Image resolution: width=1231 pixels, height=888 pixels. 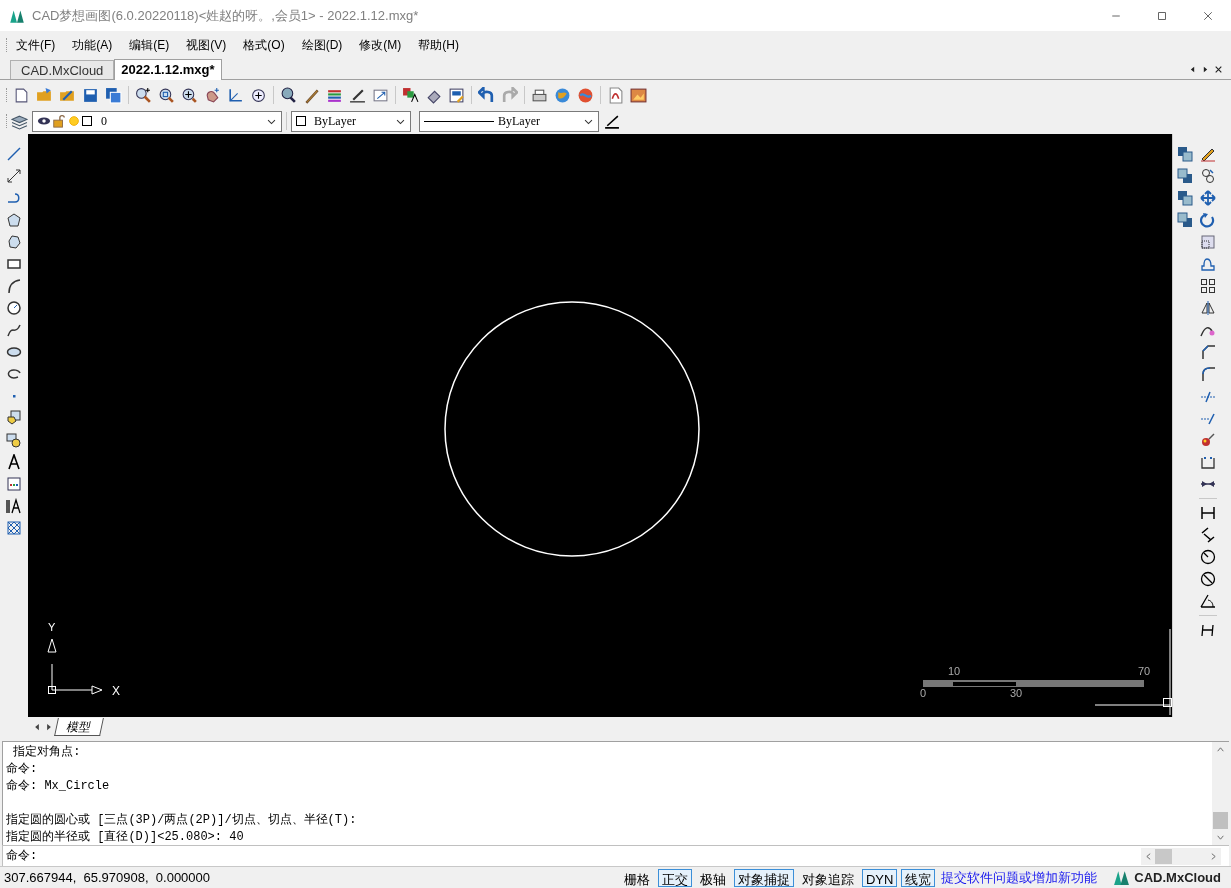 I want to click on layers-icon, so click(x=19, y=121).